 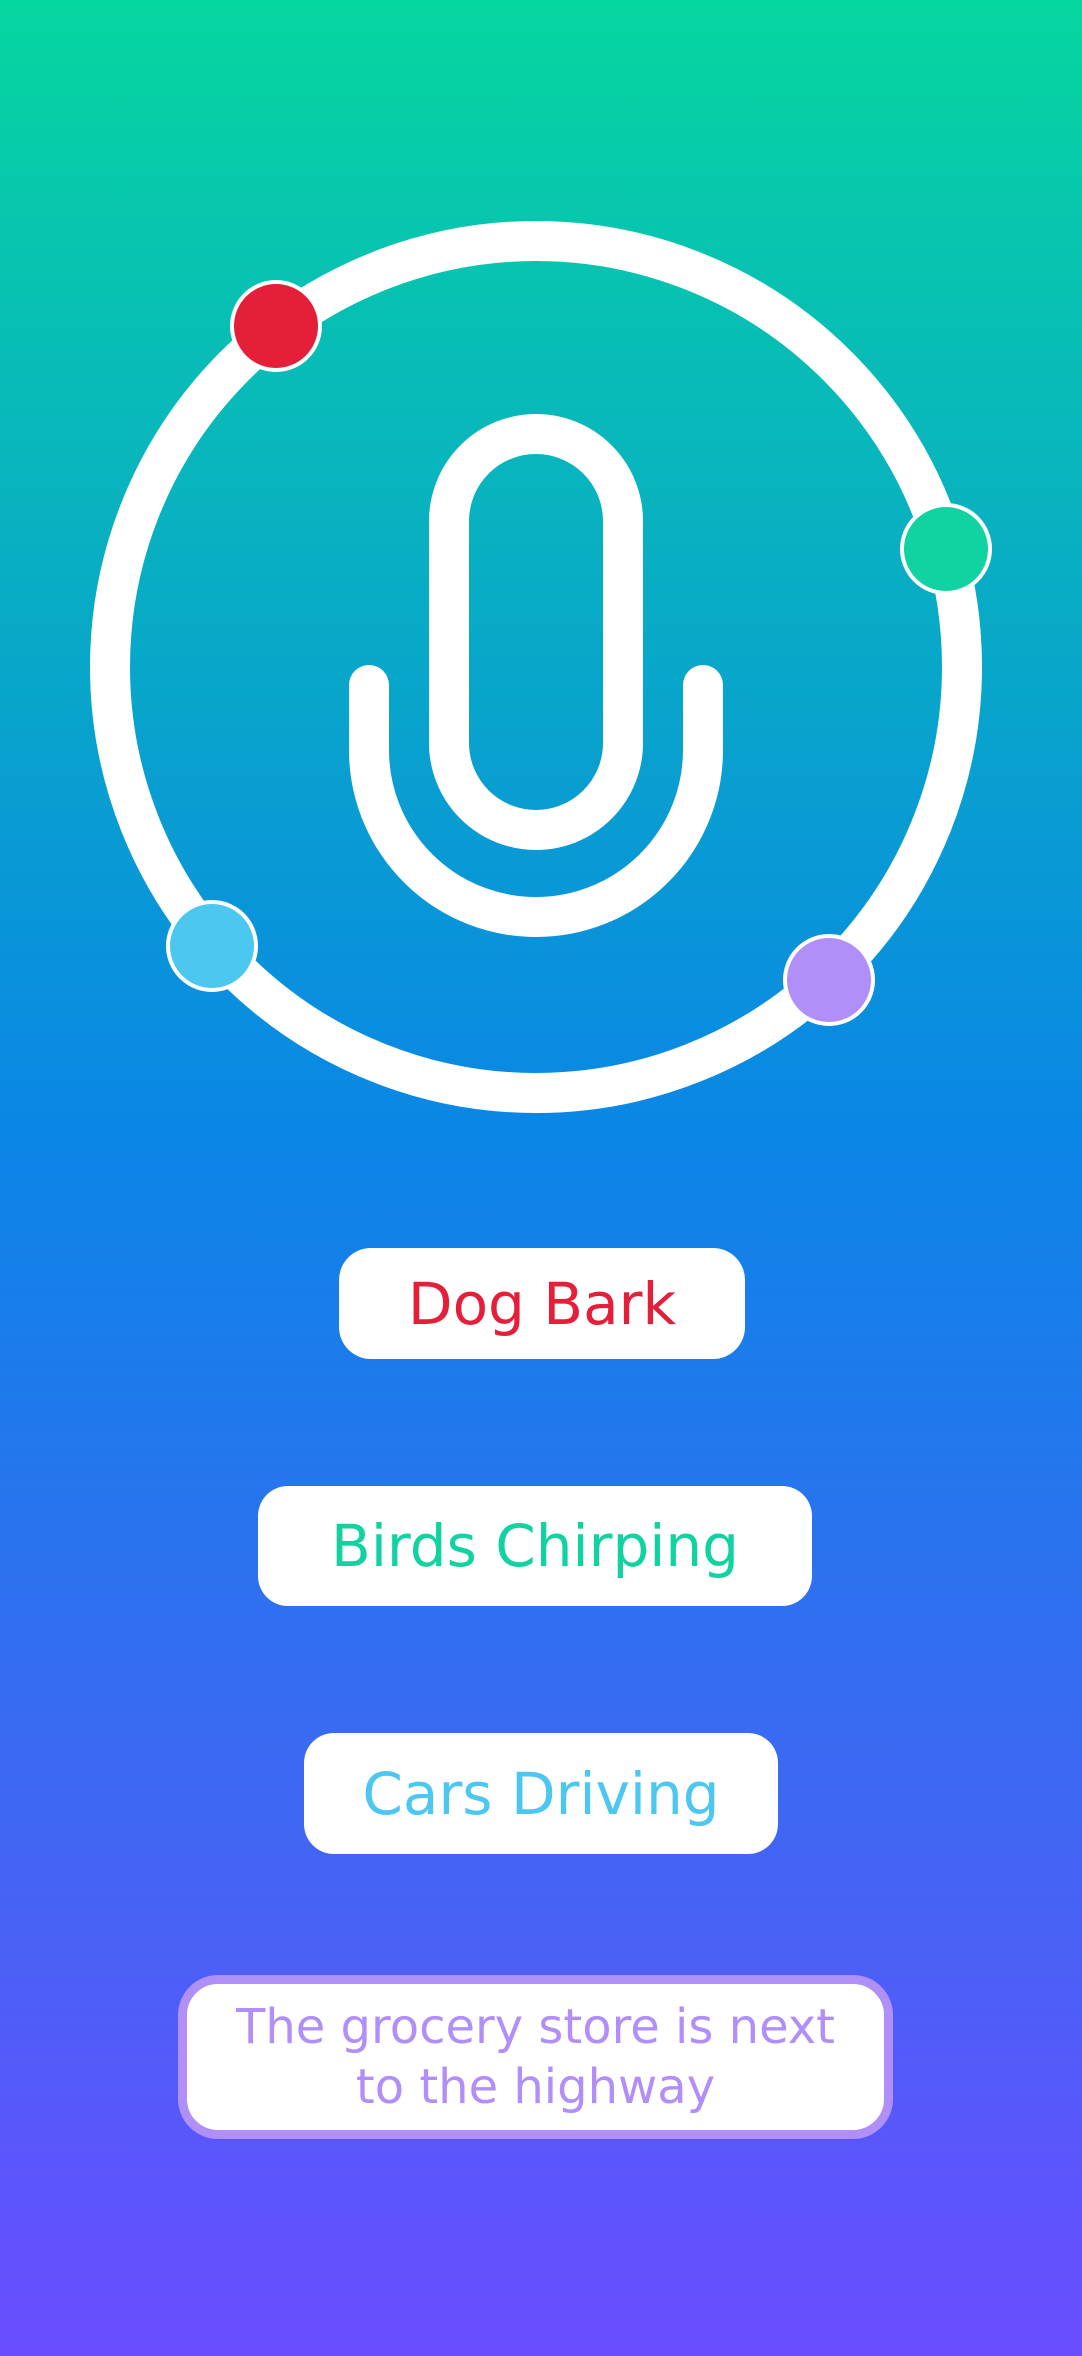 I want to click on dog-bark-label: Dog Bark, so click(x=542, y=1303).